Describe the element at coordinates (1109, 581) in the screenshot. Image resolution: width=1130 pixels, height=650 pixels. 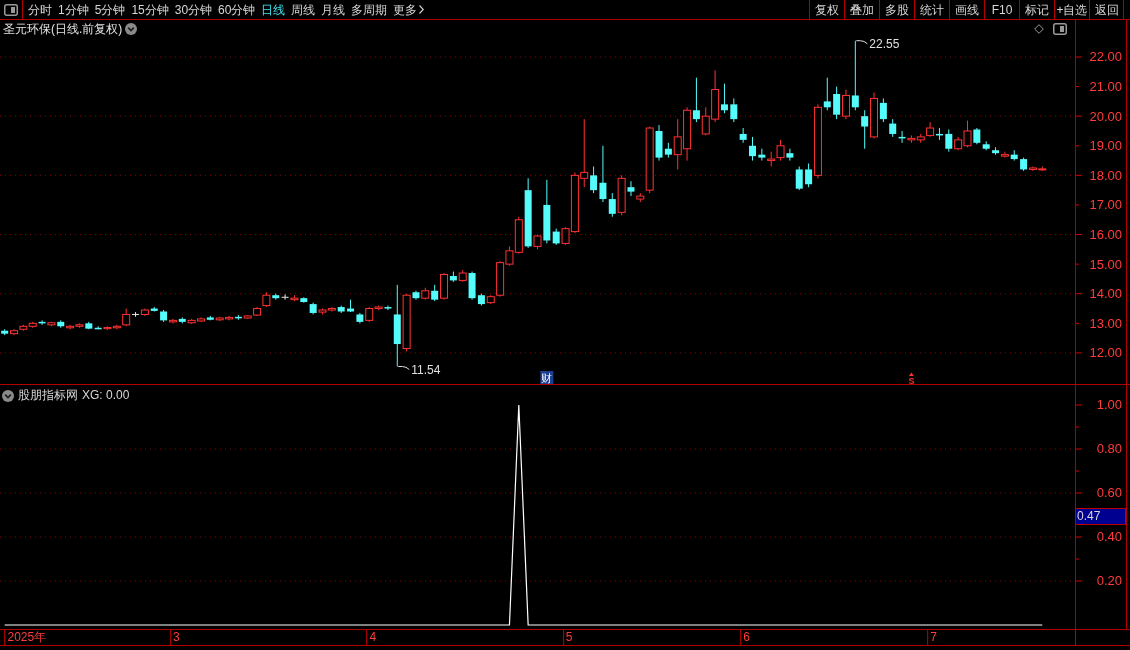
I see `indicator-axis-label: 0.20` at that location.